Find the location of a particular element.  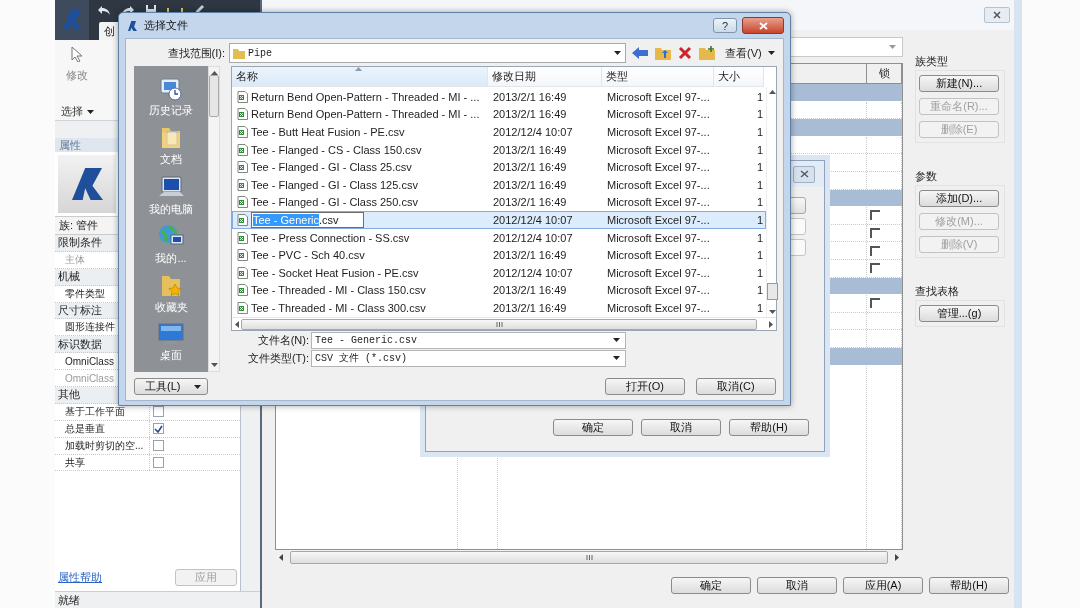

horizontal-scrollbar is located at coordinates (504, 323).